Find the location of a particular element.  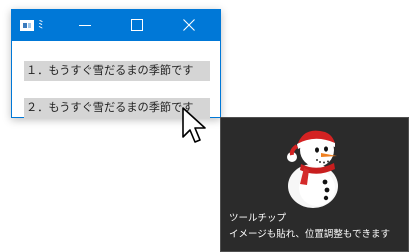

app-icon is located at coordinates (27, 25).